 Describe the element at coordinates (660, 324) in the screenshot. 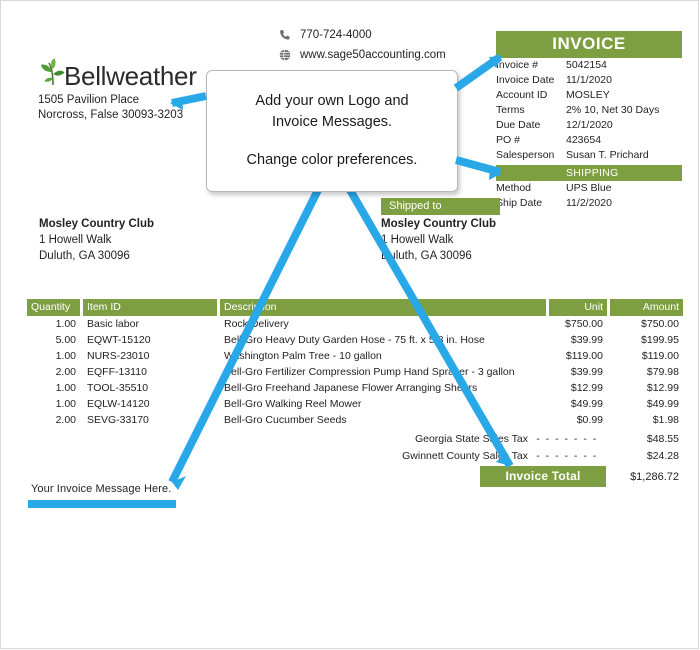

I see `cell-amount: $750.00` at that location.